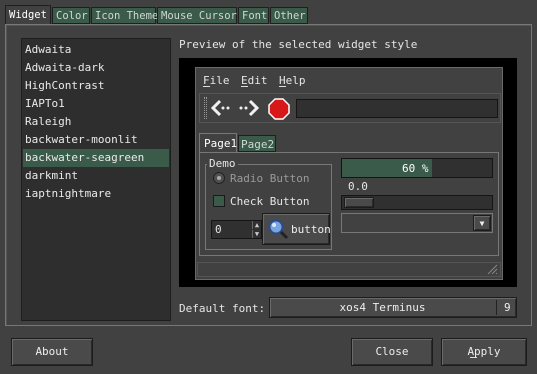 The image size is (537, 374). What do you see at coordinates (358, 186) in the screenshot?
I see `scale-value: 0.0` at bounding box center [358, 186].